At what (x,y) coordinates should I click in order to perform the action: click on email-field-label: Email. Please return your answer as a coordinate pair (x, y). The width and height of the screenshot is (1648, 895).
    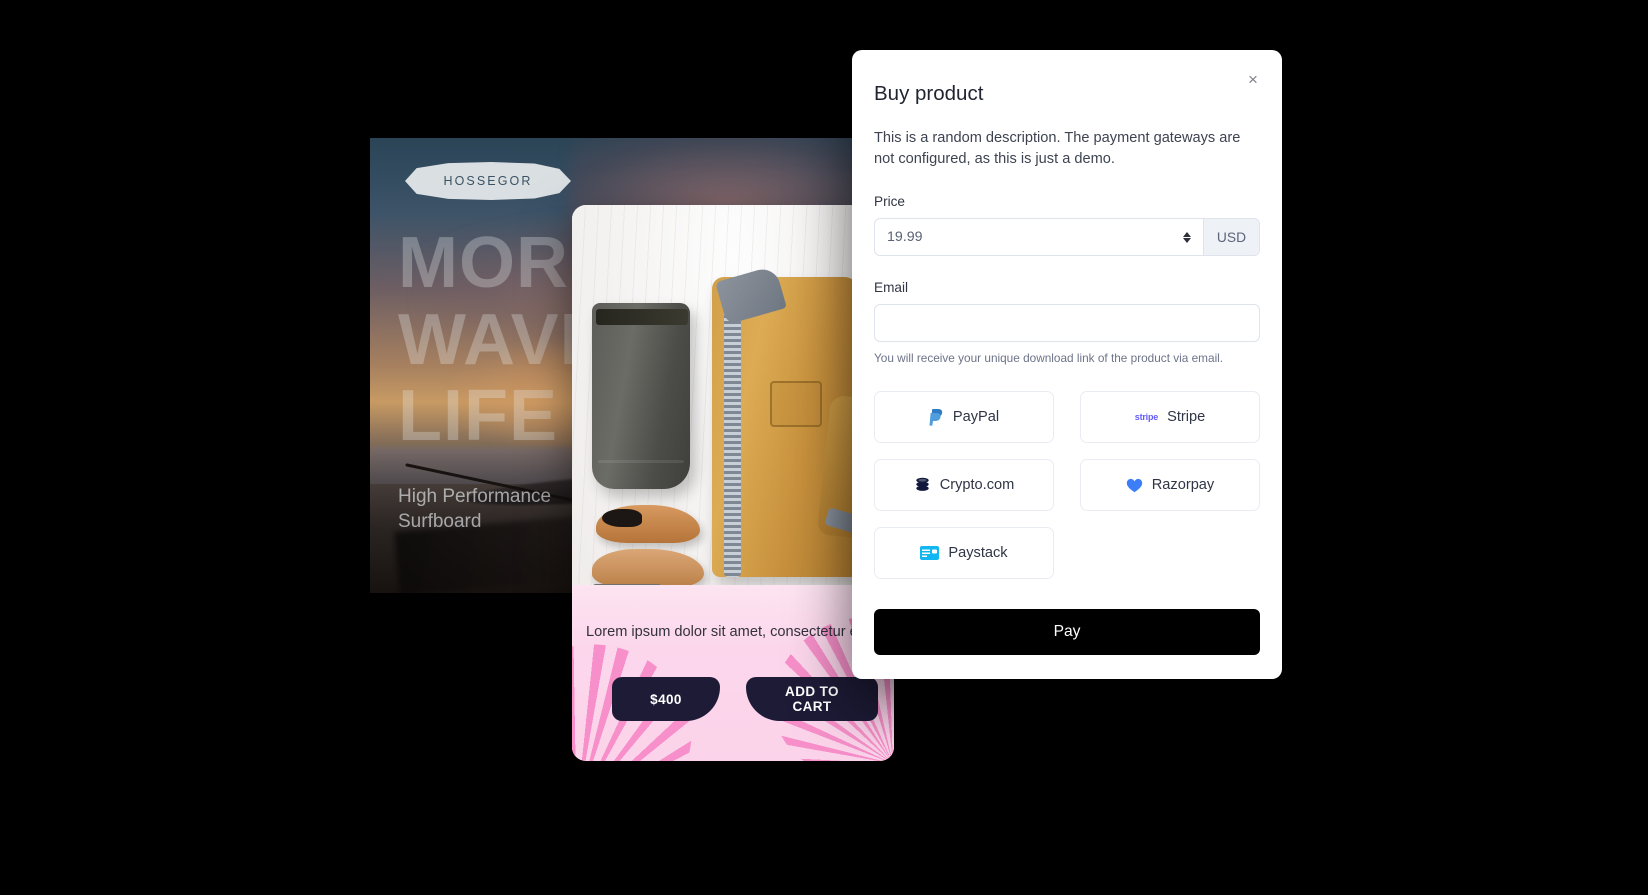
    Looking at the image, I should click on (891, 288).